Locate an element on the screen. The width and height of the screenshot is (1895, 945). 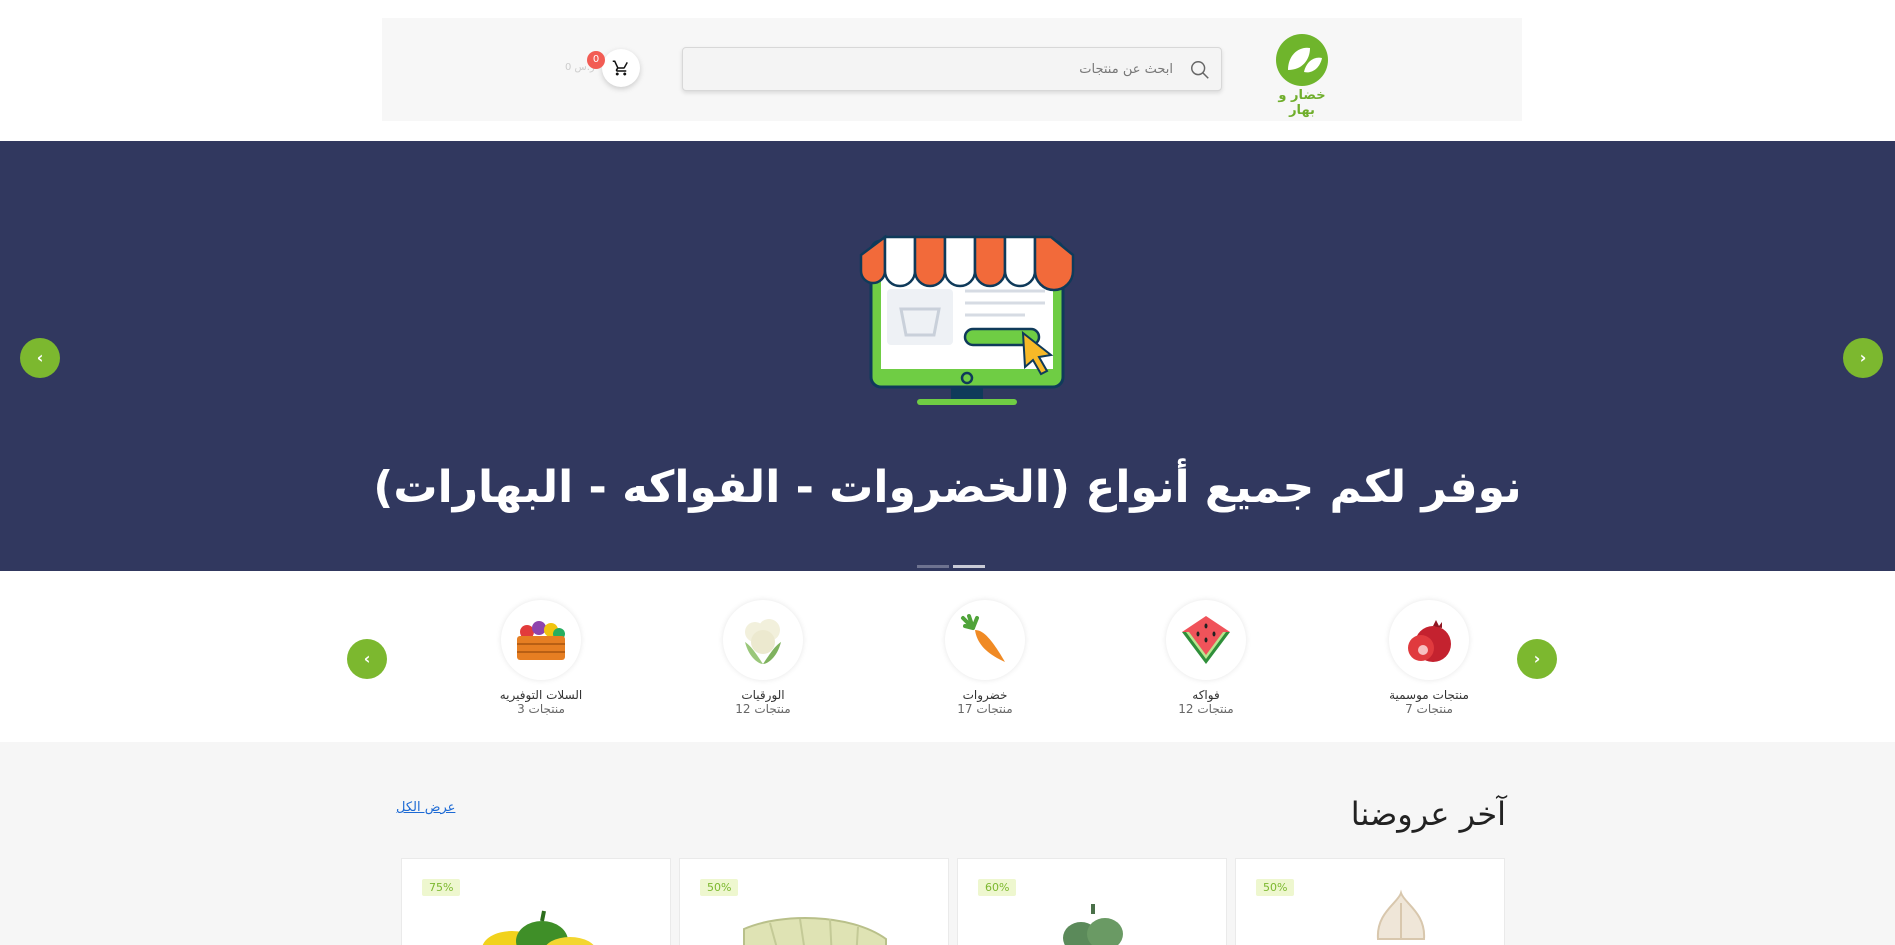
search-icon is located at coordinates (1200, 70).